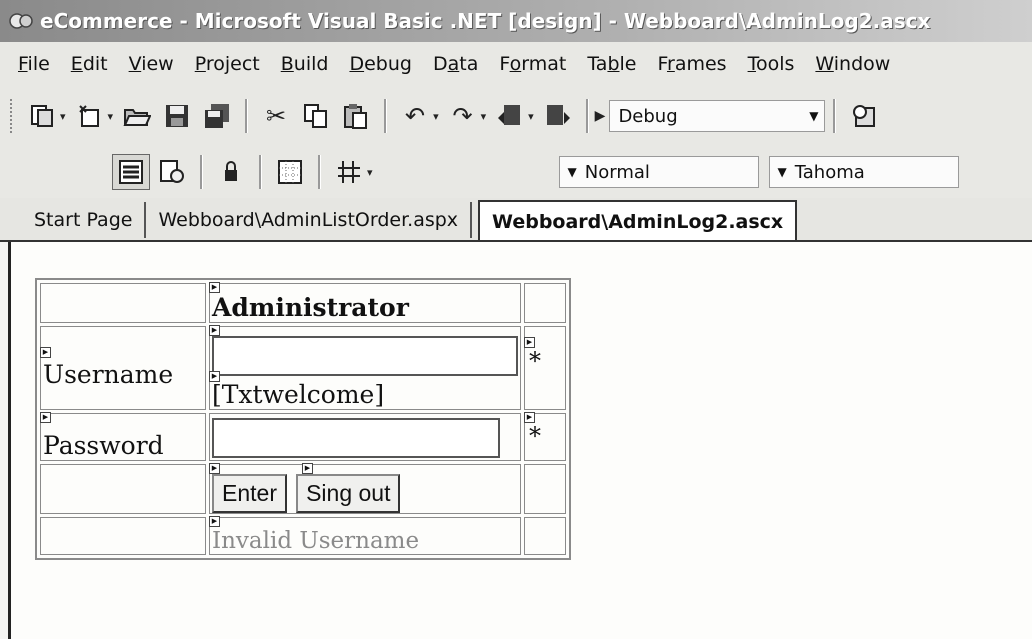 The height and width of the screenshot is (639, 1032). Describe the element at coordinates (691, 64) in the screenshot. I see `menu-frames: Frames` at that location.